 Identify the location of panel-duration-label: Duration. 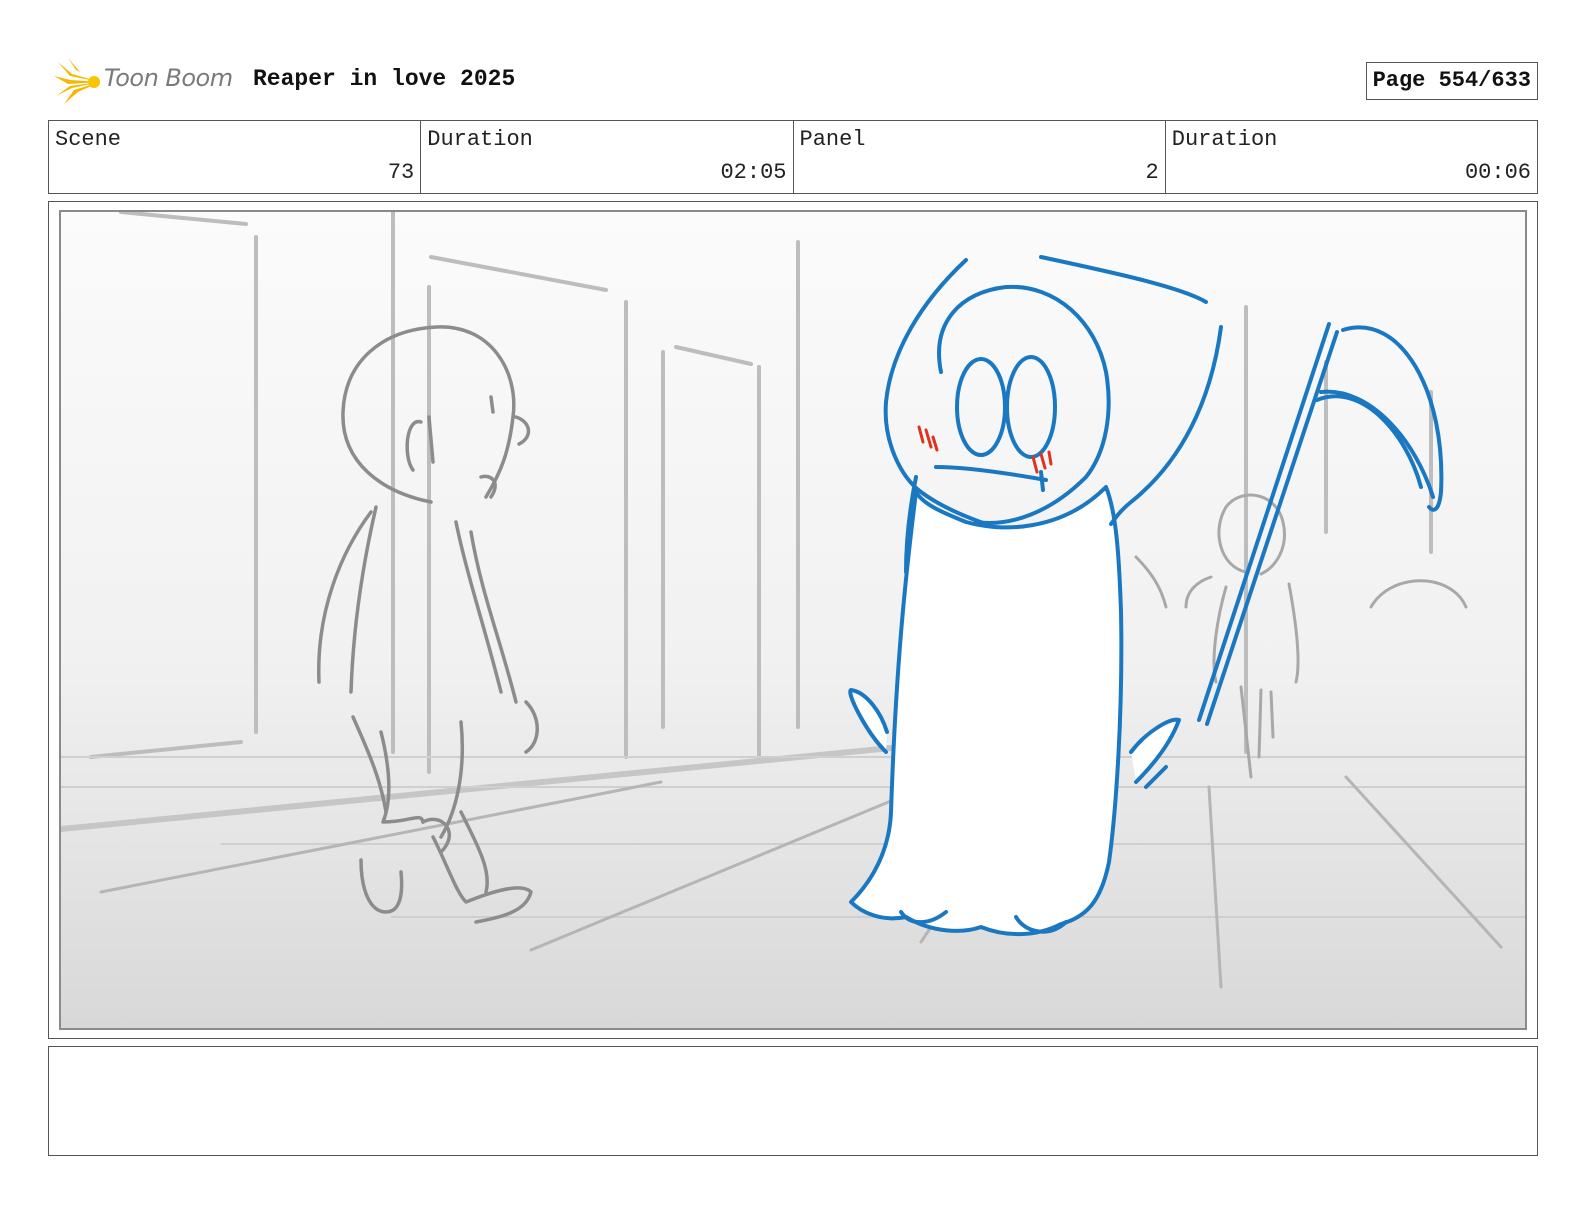
(1224, 139).